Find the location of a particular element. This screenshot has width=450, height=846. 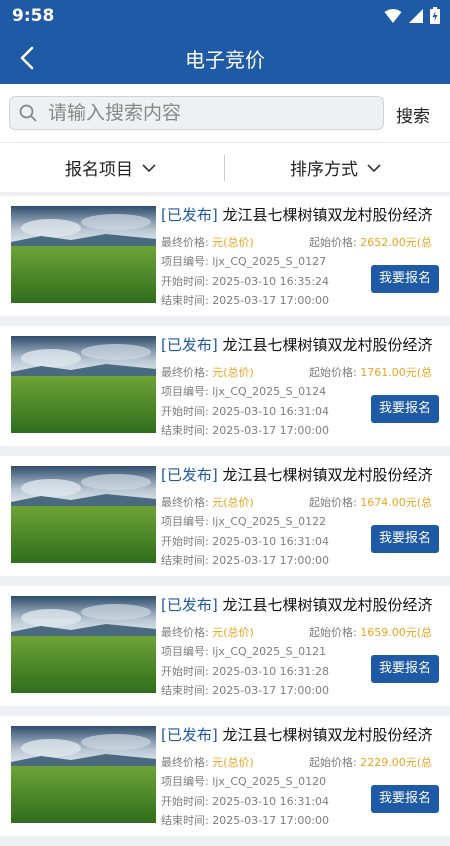

project-no-row: 项目编号: ljx_CQ_2025_S_0124 is located at coordinates (243, 391).